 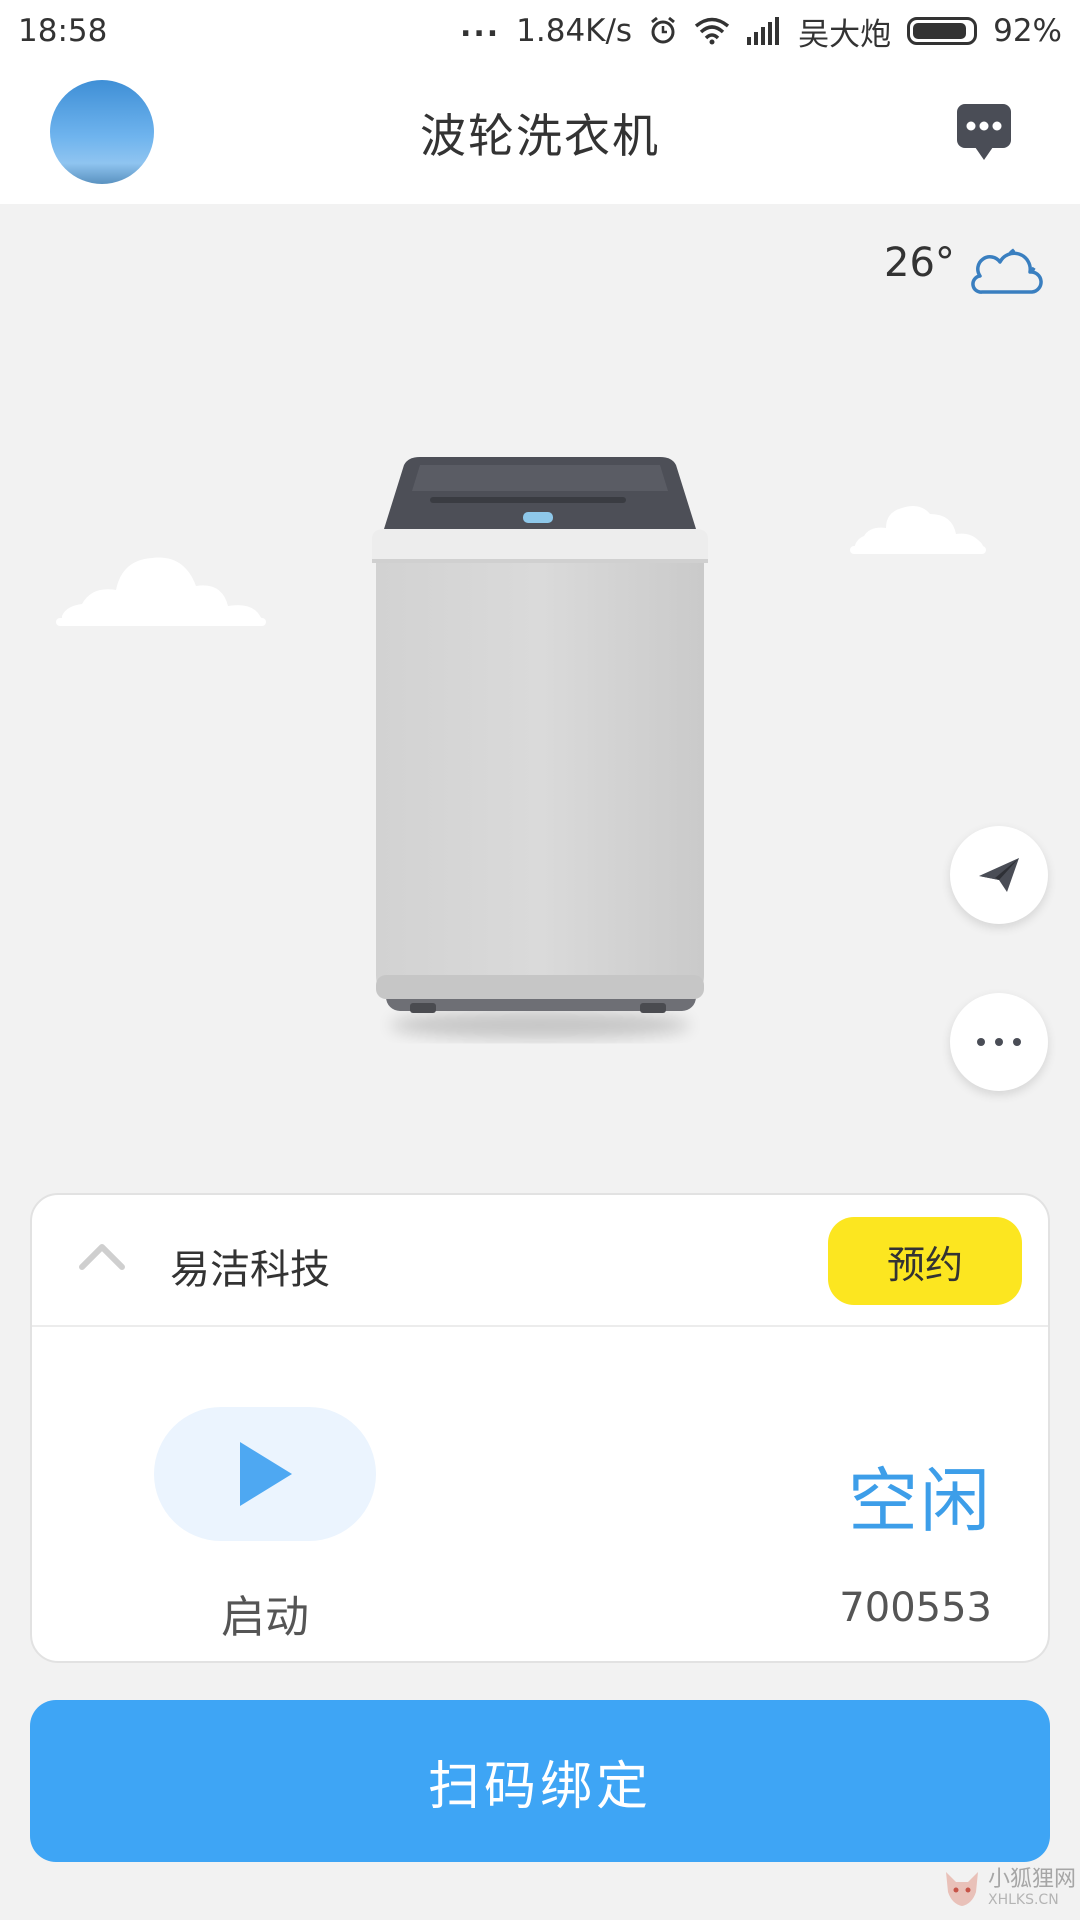 I want to click on more-dots-icon, so click(x=999, y=1042).